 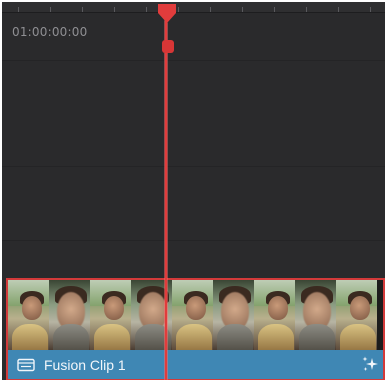 I want to click on playhead-line, so click(x=166, y=196).